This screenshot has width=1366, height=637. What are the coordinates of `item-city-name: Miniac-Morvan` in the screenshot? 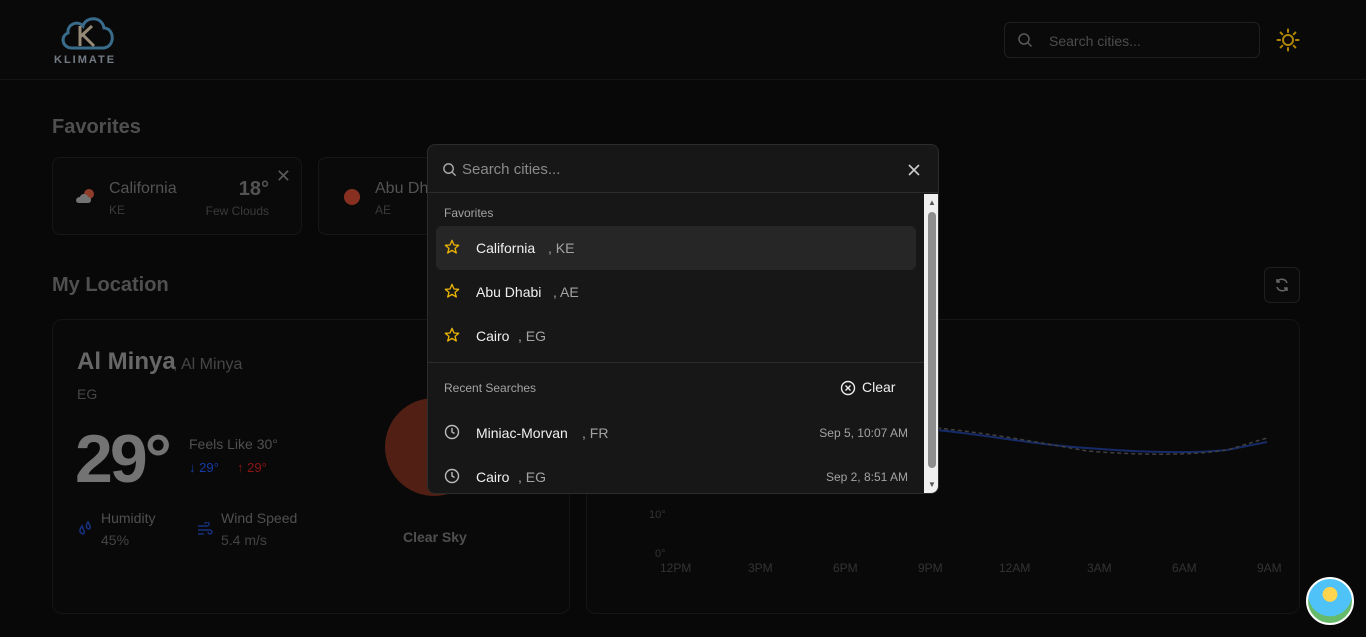 It's located at (522, 433).